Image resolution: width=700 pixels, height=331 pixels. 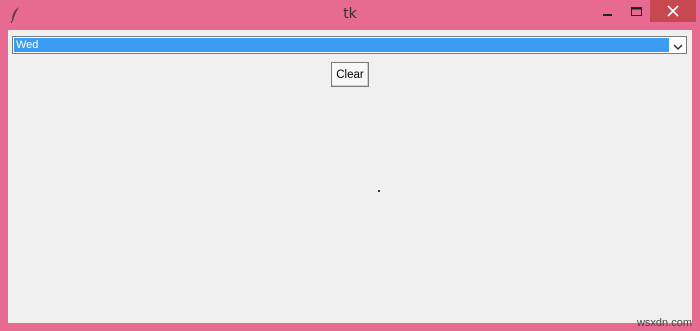 I want to click on day-combobox: Wed, so click(x=349, y=45).